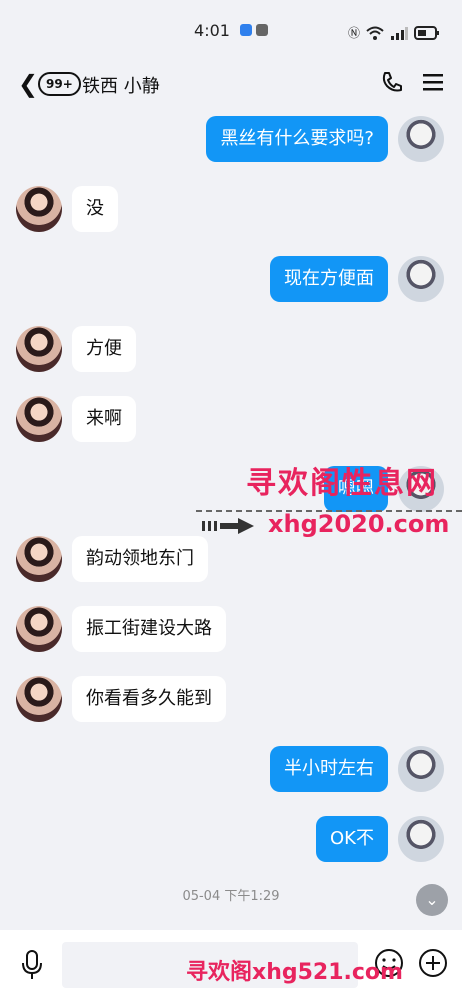  I want to click on battery-icon, so click(426, 32).